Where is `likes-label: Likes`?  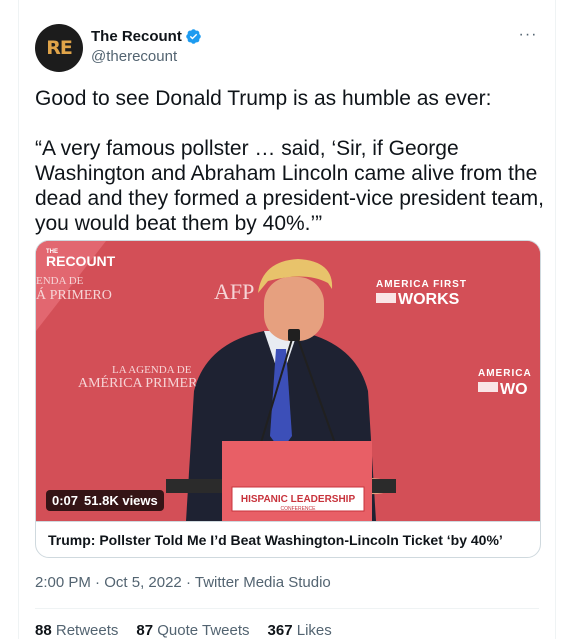
likes-label: Likes is located at coordinates (314, 630).